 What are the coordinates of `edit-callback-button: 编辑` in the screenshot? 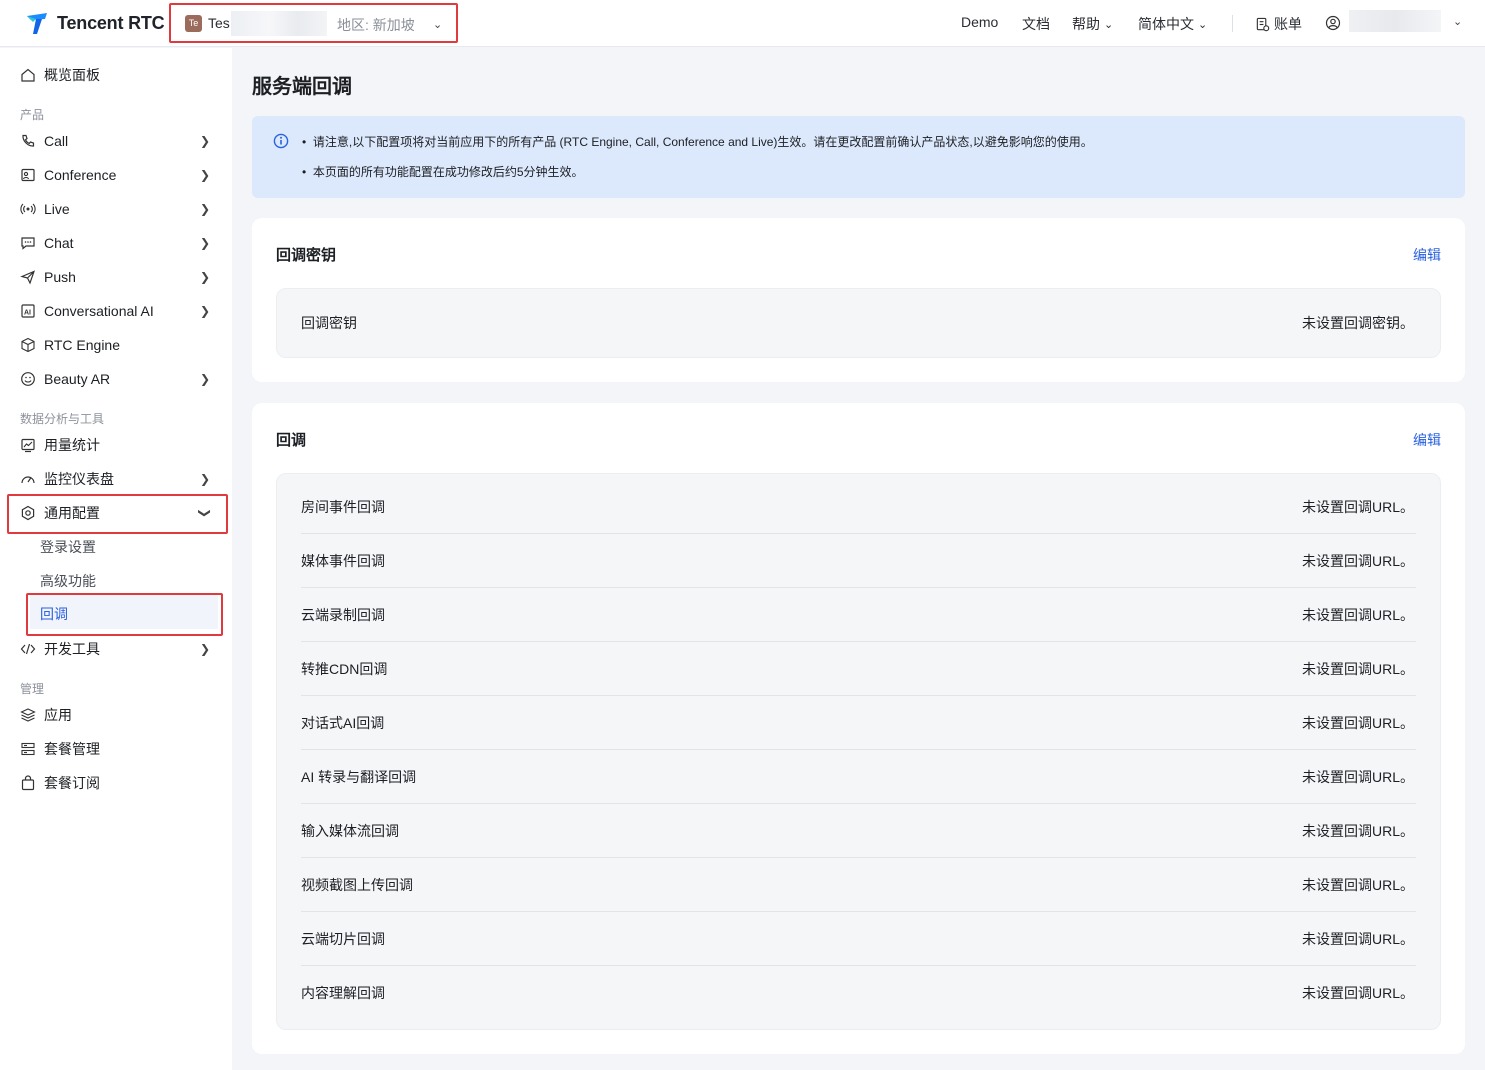 It's located at (1427, 440).